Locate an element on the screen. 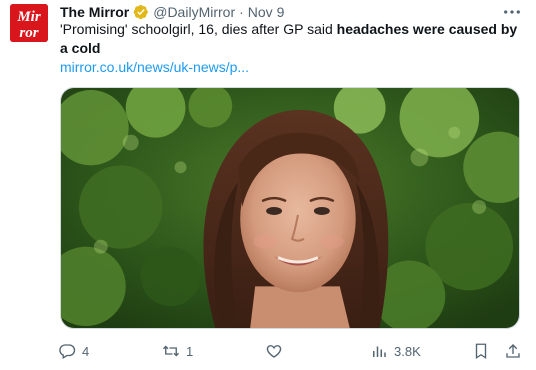  repost-count: 1 is located at coordinates (190, 351).